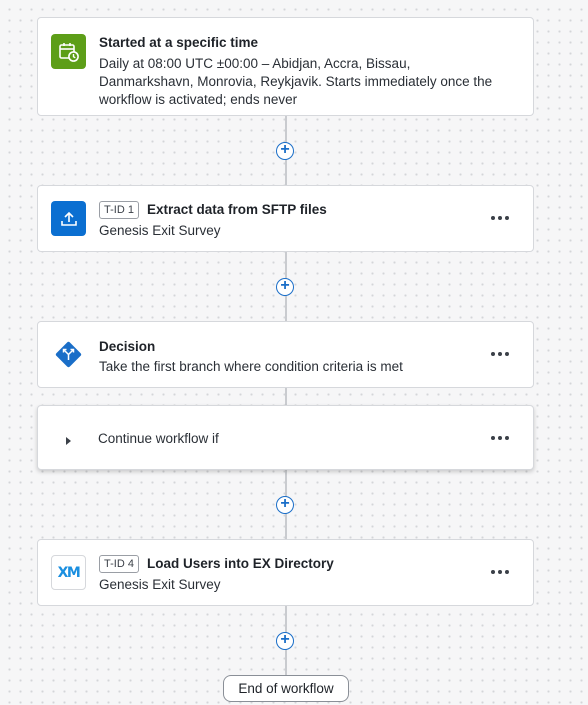 This screenshot has width=588, height=705. I want to click on task-id-badge: T-ID 1, so click(119, 210).